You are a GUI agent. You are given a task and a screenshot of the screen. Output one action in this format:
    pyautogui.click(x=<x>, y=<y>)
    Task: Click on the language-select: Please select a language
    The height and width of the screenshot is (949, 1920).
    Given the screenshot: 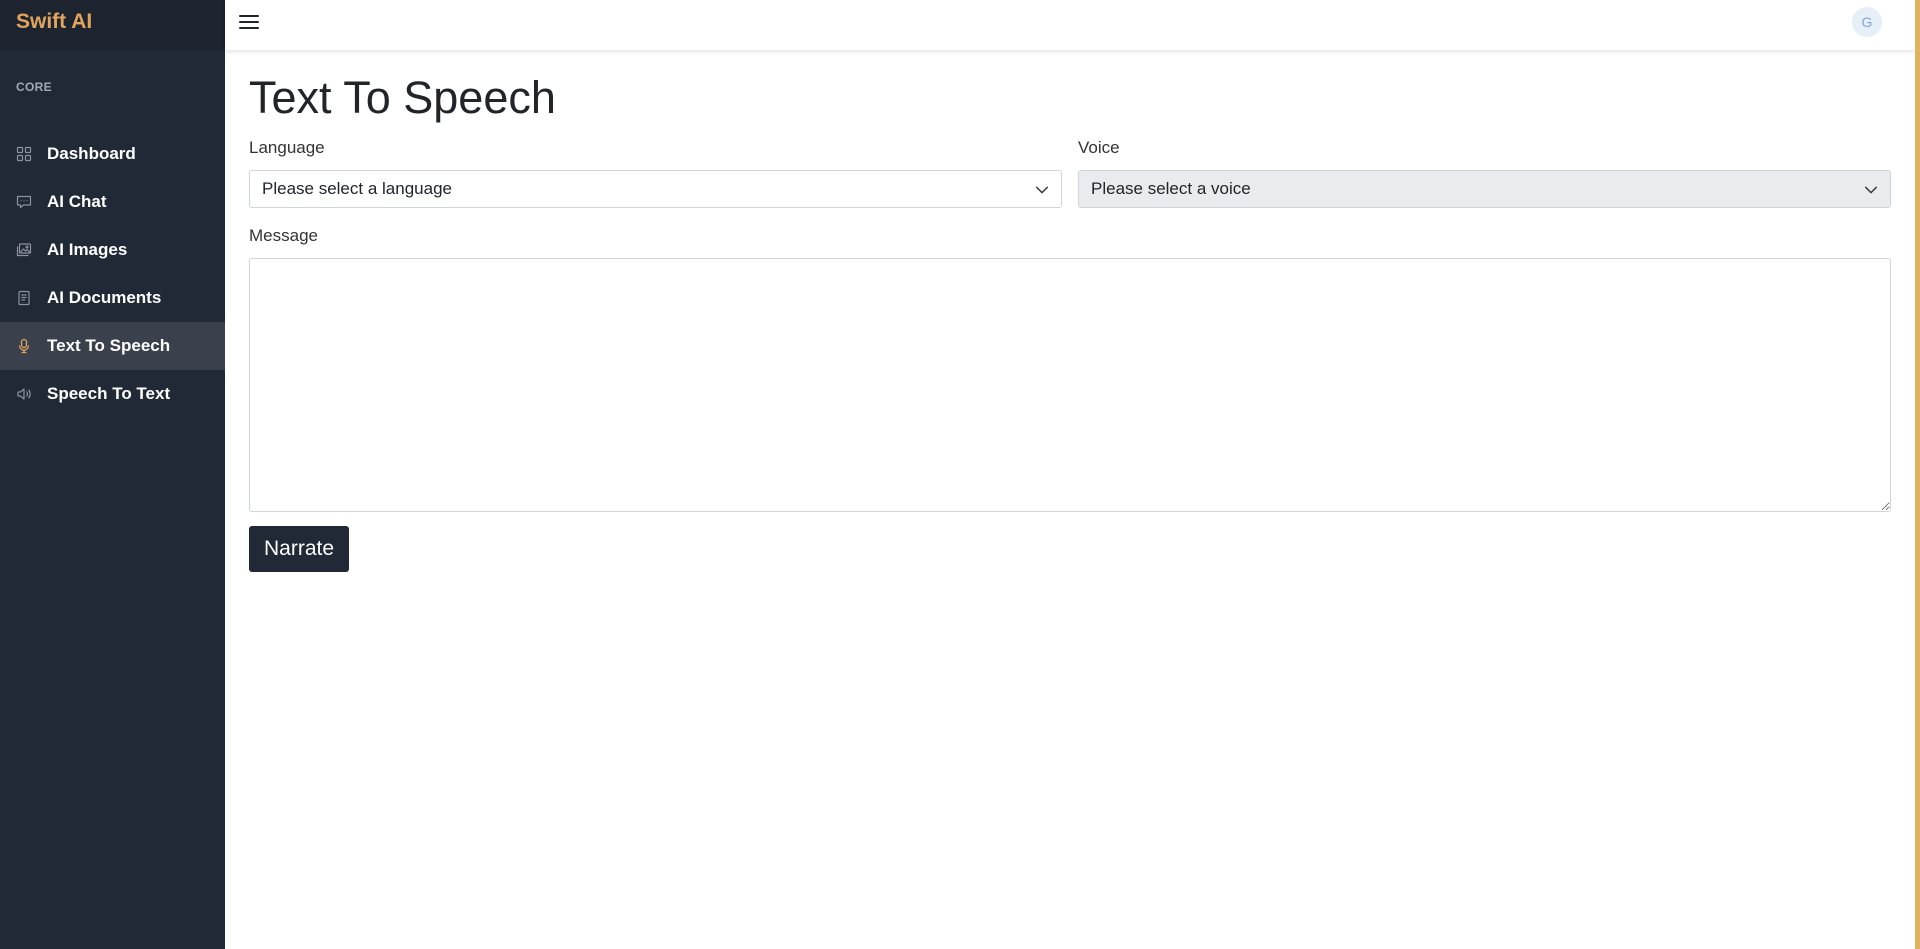 What is the action you would take?
    pyautogui.click(x=655, y=189)
    